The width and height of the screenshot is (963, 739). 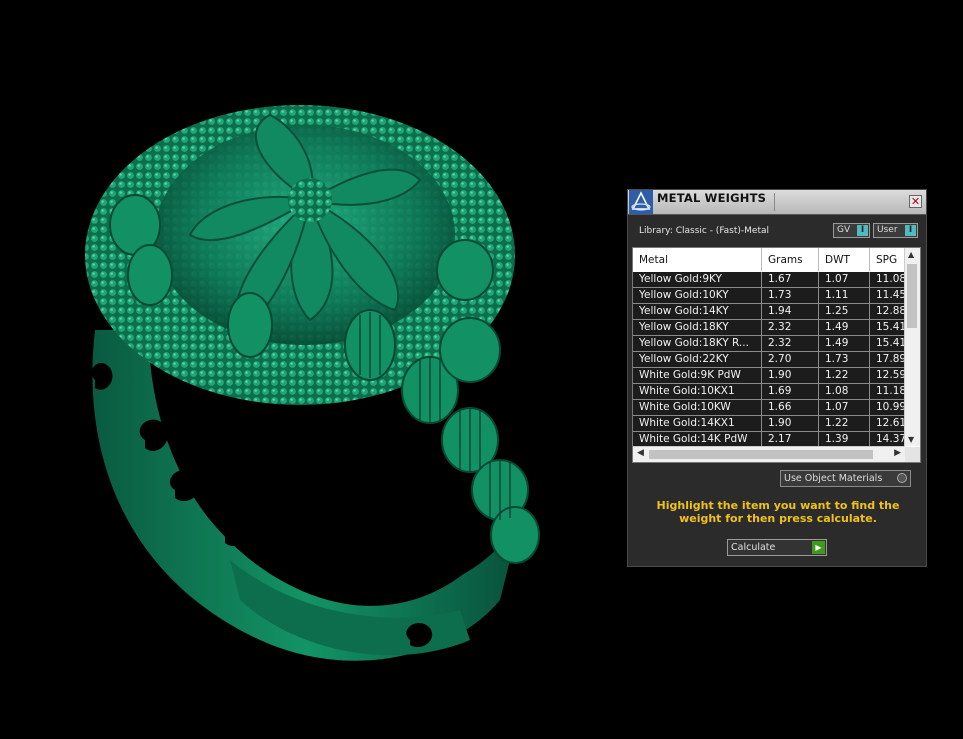 What do you see at coordinates (790, 360) in the screenshot?
I see `cell-grams: 2.70` at bounding box center [790, 360].